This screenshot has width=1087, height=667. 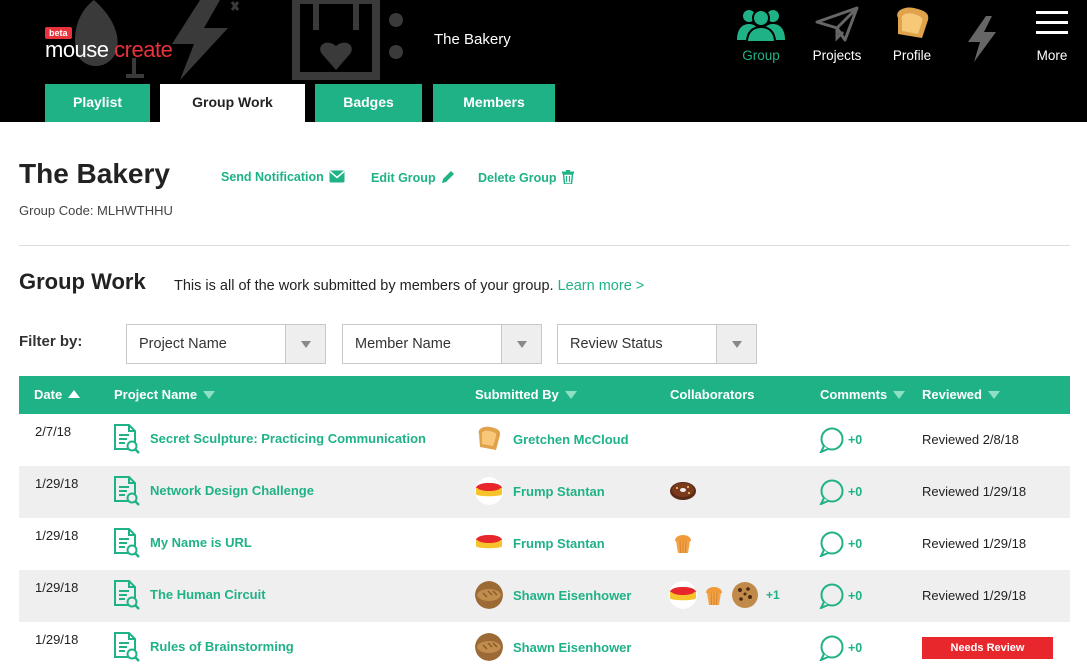 I want to click on column-header-submitted-by: Submitted By, so click(x=526, y=394).